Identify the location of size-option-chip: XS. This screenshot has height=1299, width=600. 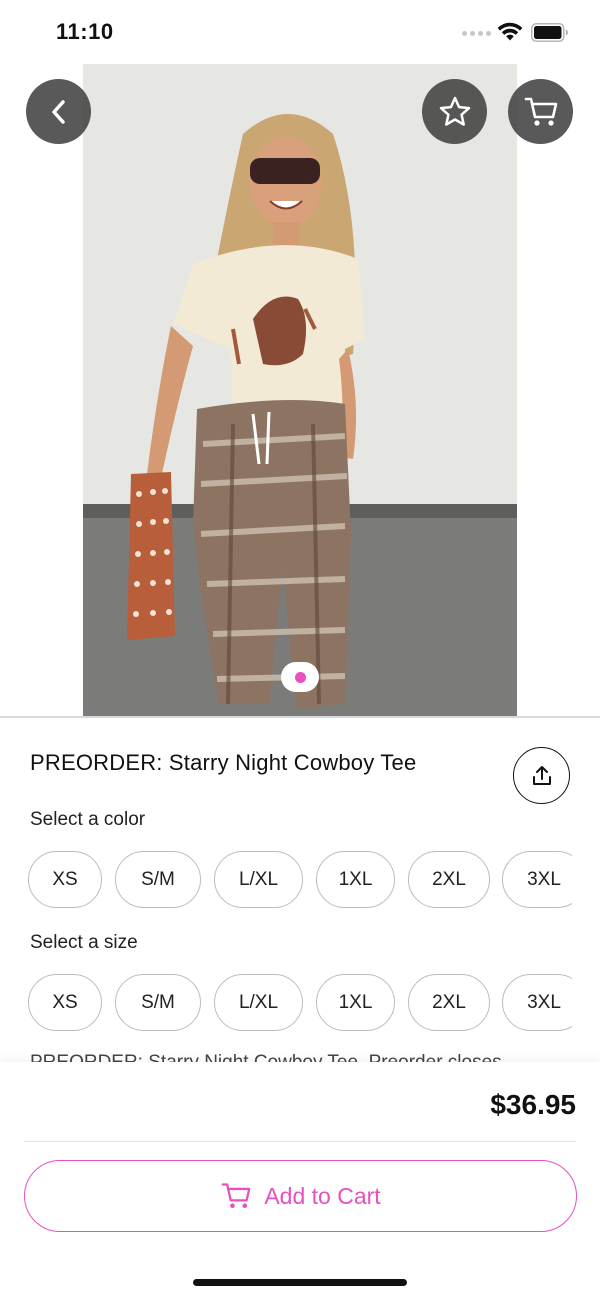
(65, 1002).